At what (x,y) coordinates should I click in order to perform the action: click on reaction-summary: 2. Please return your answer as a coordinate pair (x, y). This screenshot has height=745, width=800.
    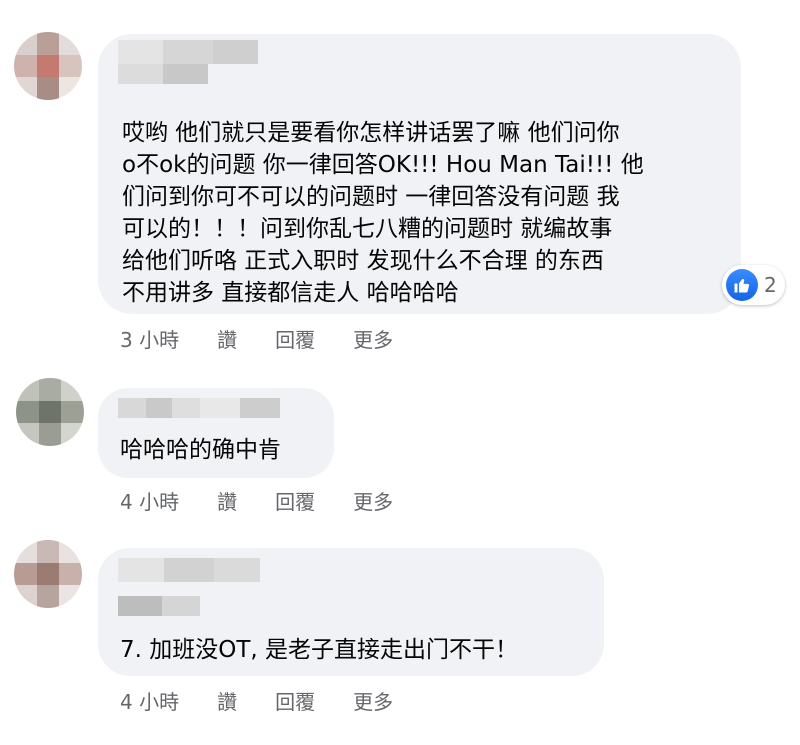
    Looking at the image, I should click on (753, 285).